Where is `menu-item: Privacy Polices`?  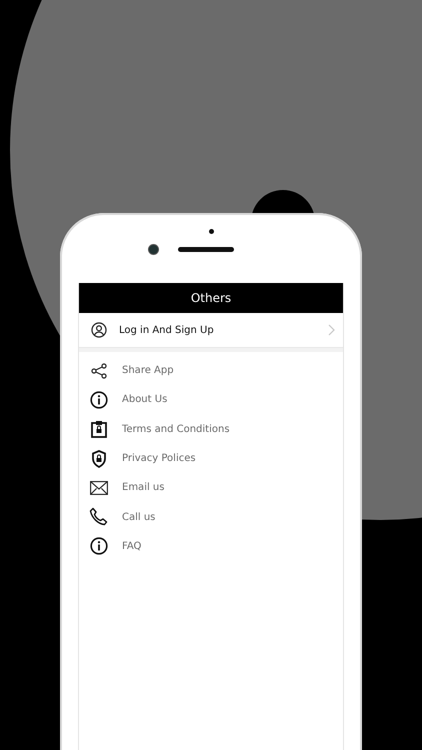
menu-item: Privacy Polices is located at coordinates (211, 459).